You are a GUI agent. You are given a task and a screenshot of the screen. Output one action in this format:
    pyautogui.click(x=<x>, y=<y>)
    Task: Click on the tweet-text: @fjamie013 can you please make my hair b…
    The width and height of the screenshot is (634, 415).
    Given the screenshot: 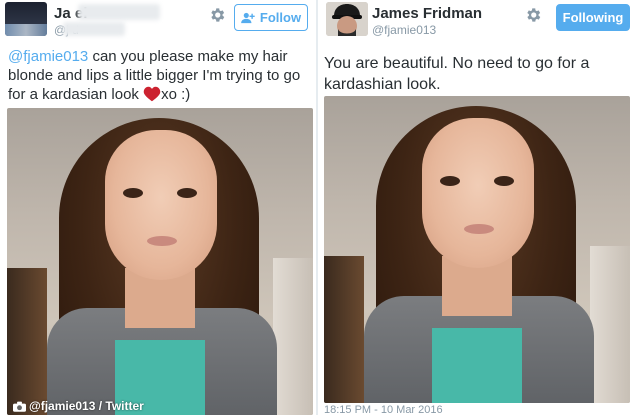 What is the action you would take?
    pyautogui.click(x=158, y=75)
    